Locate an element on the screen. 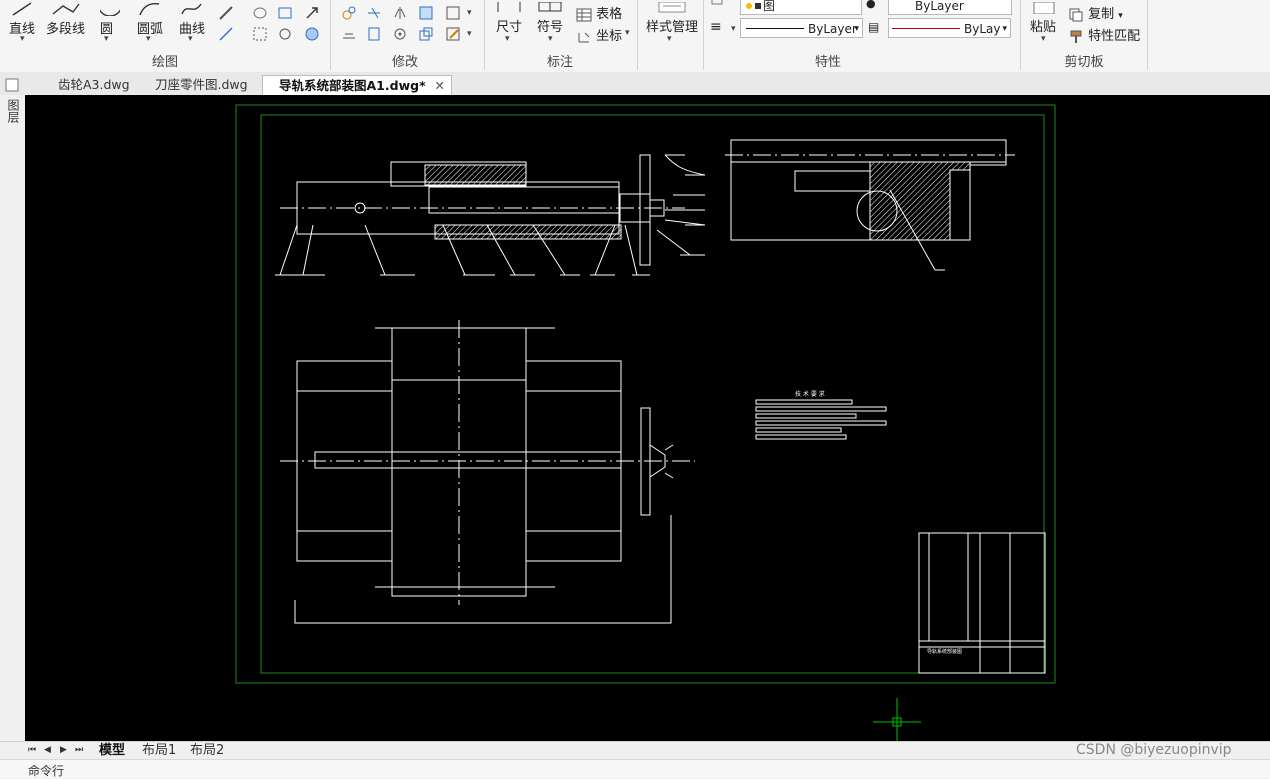  symbol-label: 符号 is located at coordinates (550, 27).